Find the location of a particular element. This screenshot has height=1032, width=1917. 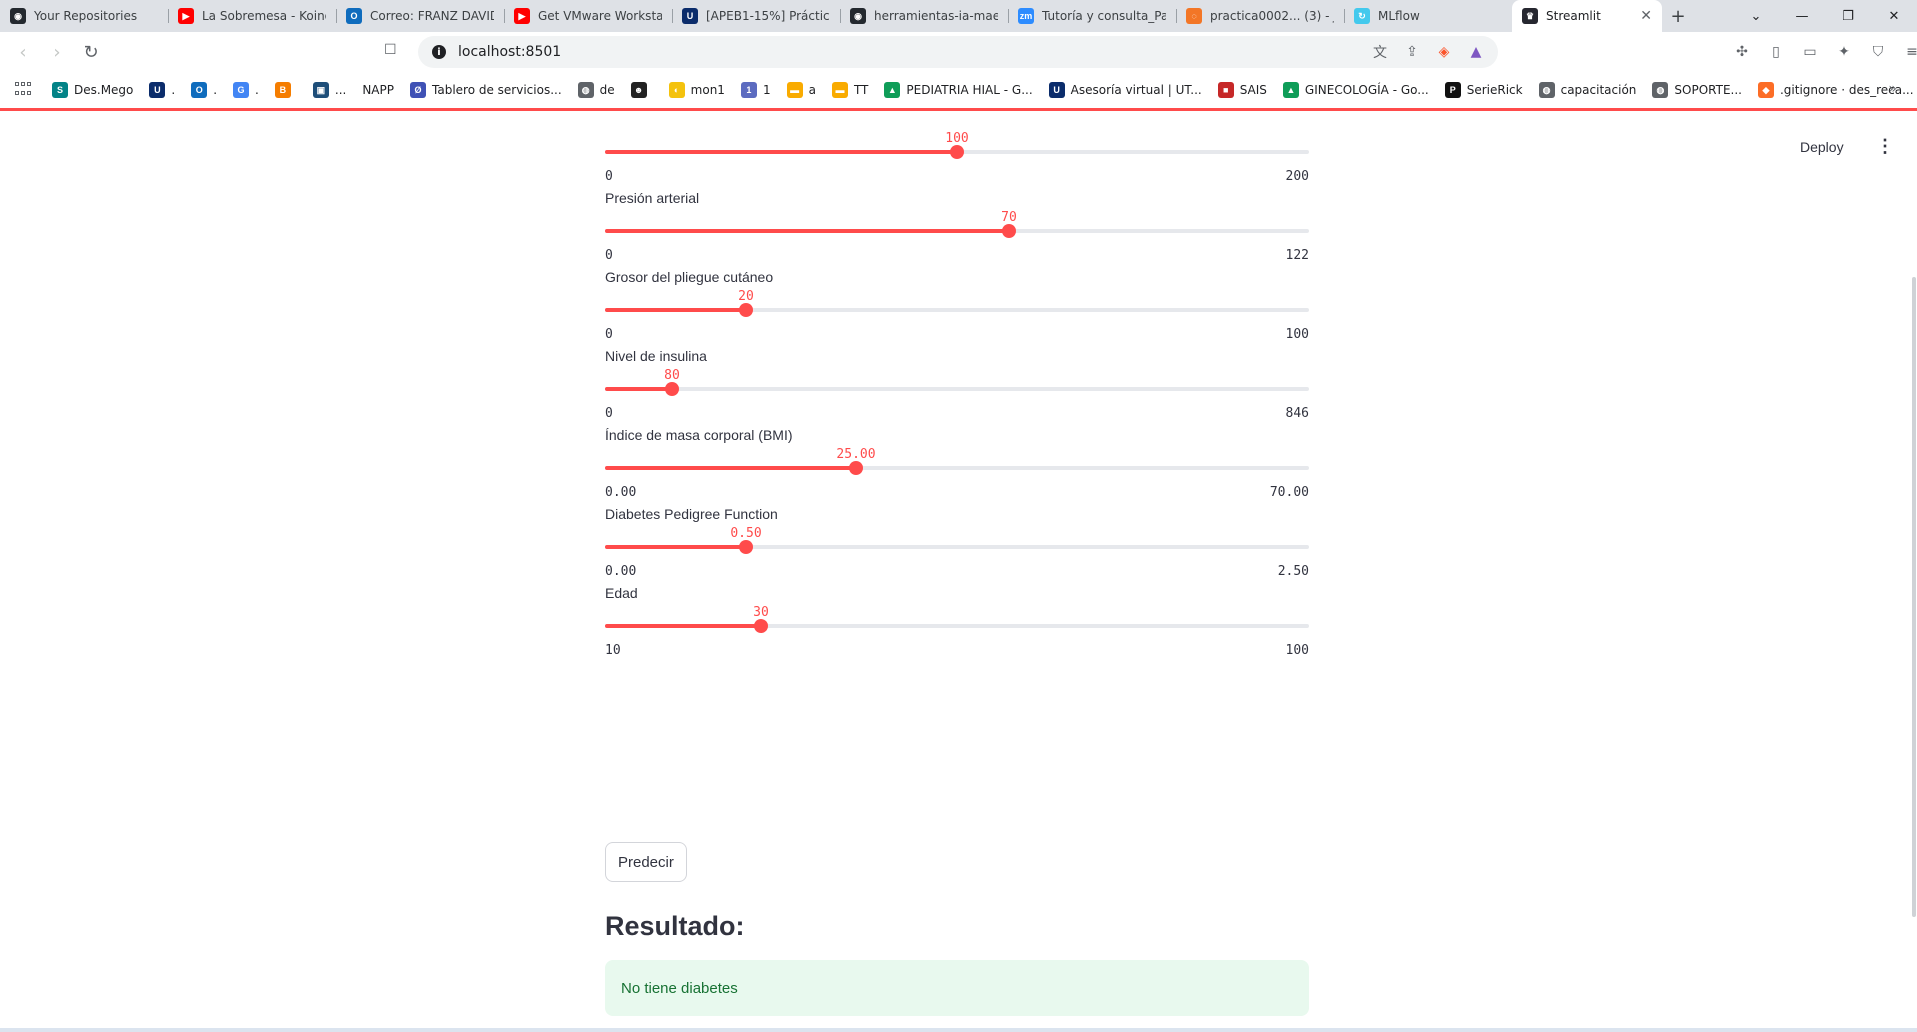

predict-button: Predecir is located at coordinates (646, 862).